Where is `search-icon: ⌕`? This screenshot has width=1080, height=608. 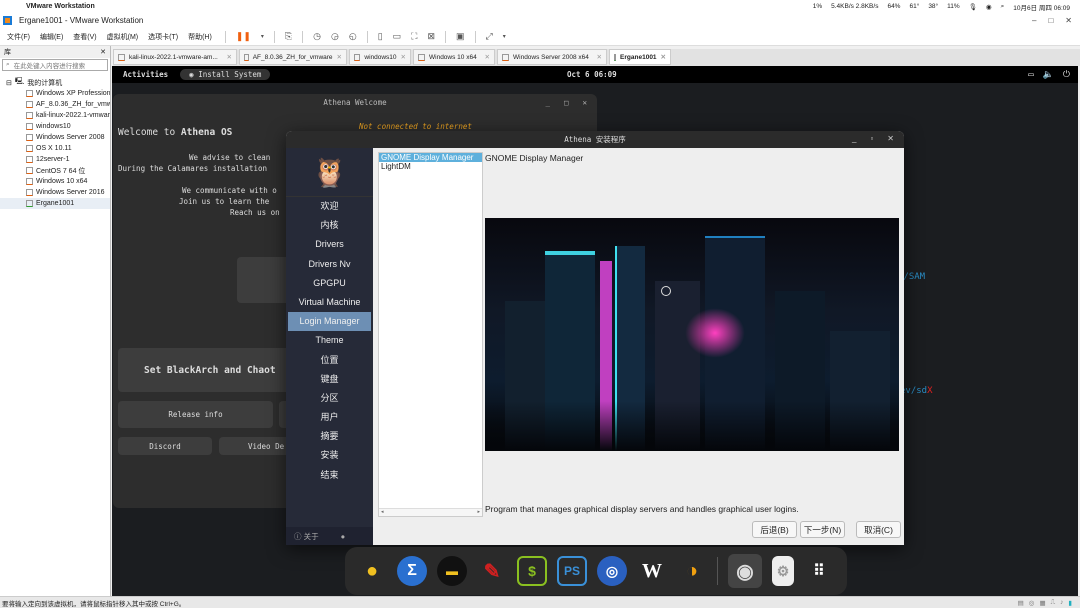
search-icon: ⌕ is located at coordinates (1003, 7).